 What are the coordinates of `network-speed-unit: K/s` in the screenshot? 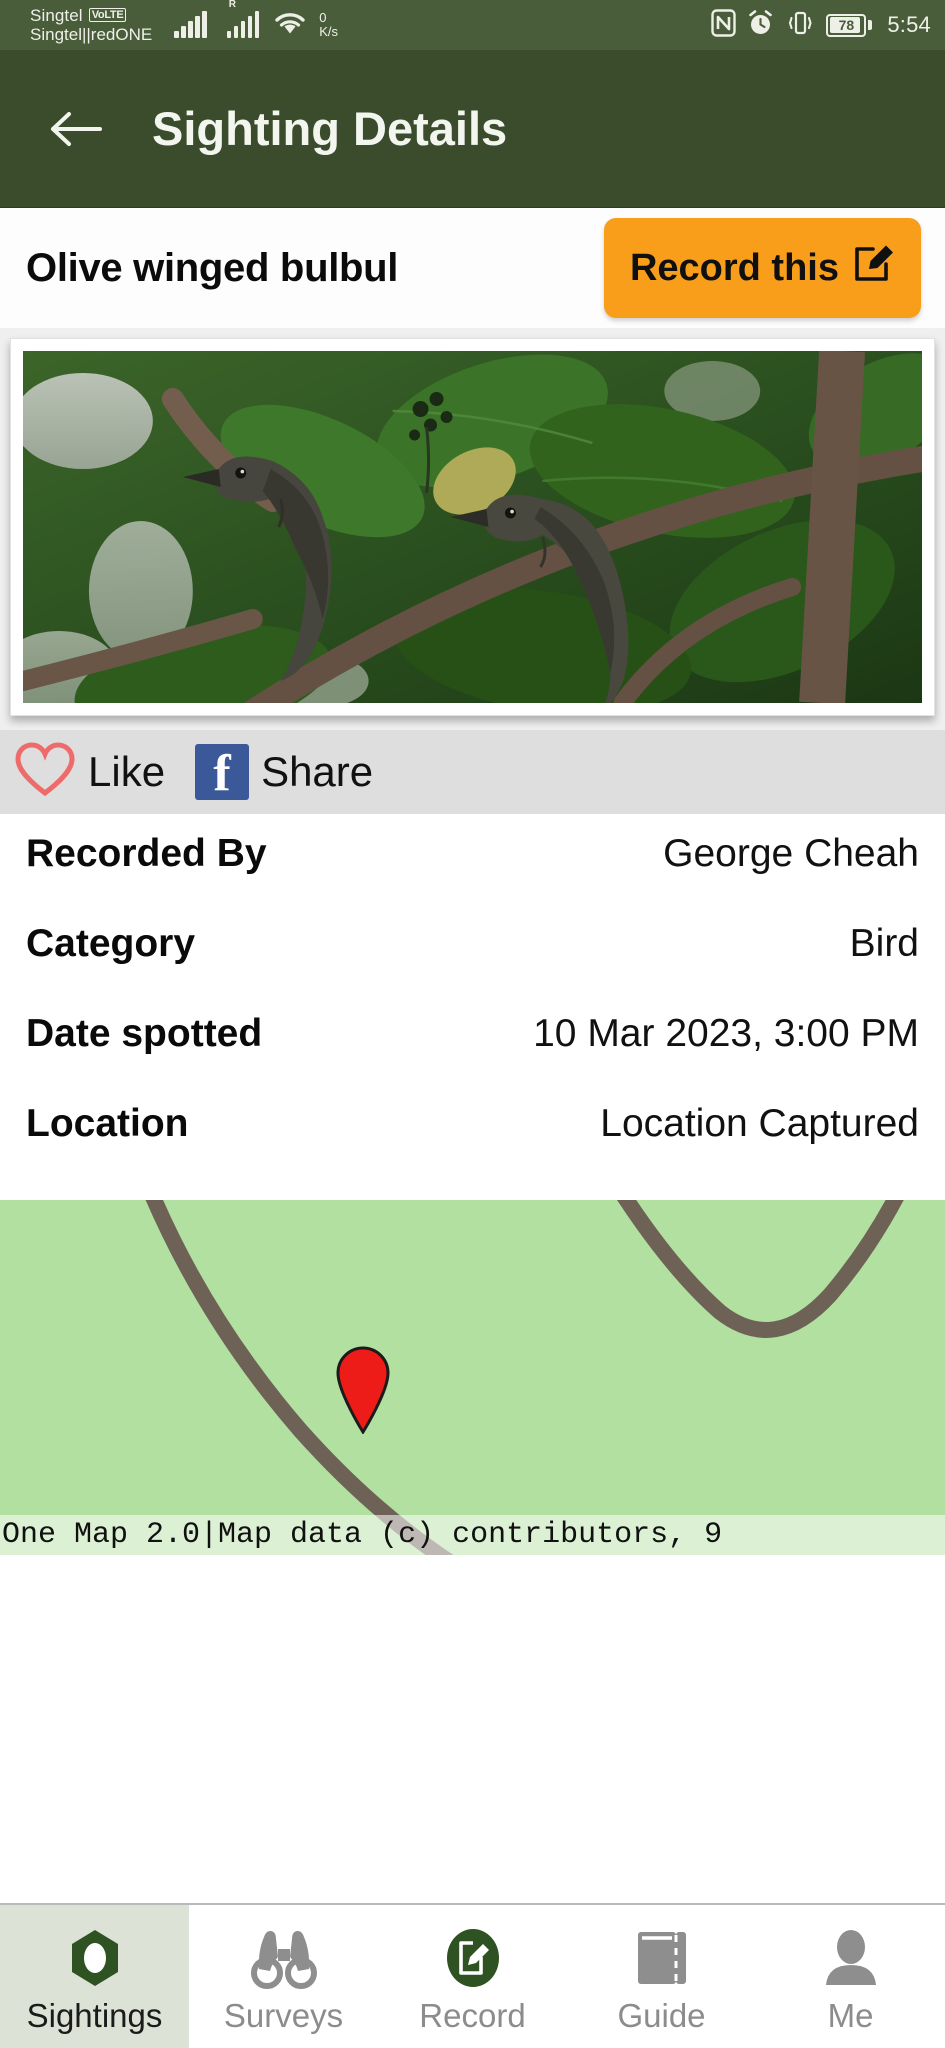 It's located at (329, 31).